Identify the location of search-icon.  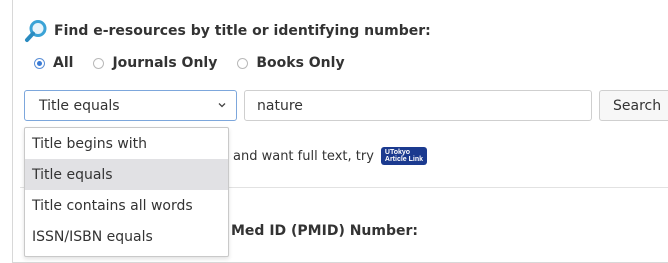
(36, 31).